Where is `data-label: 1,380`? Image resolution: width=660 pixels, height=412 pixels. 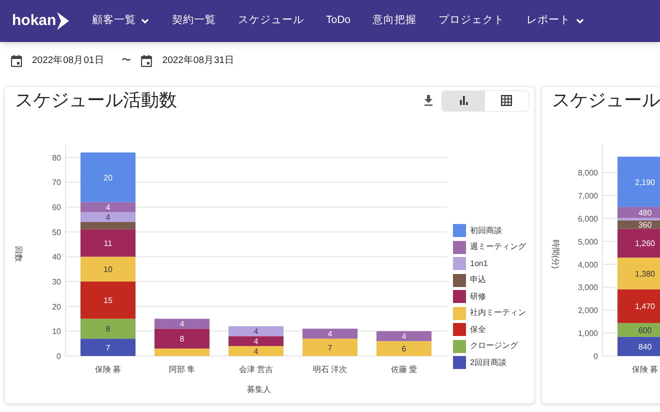
data-label: 1,380 is located at coordinates (645, 273).